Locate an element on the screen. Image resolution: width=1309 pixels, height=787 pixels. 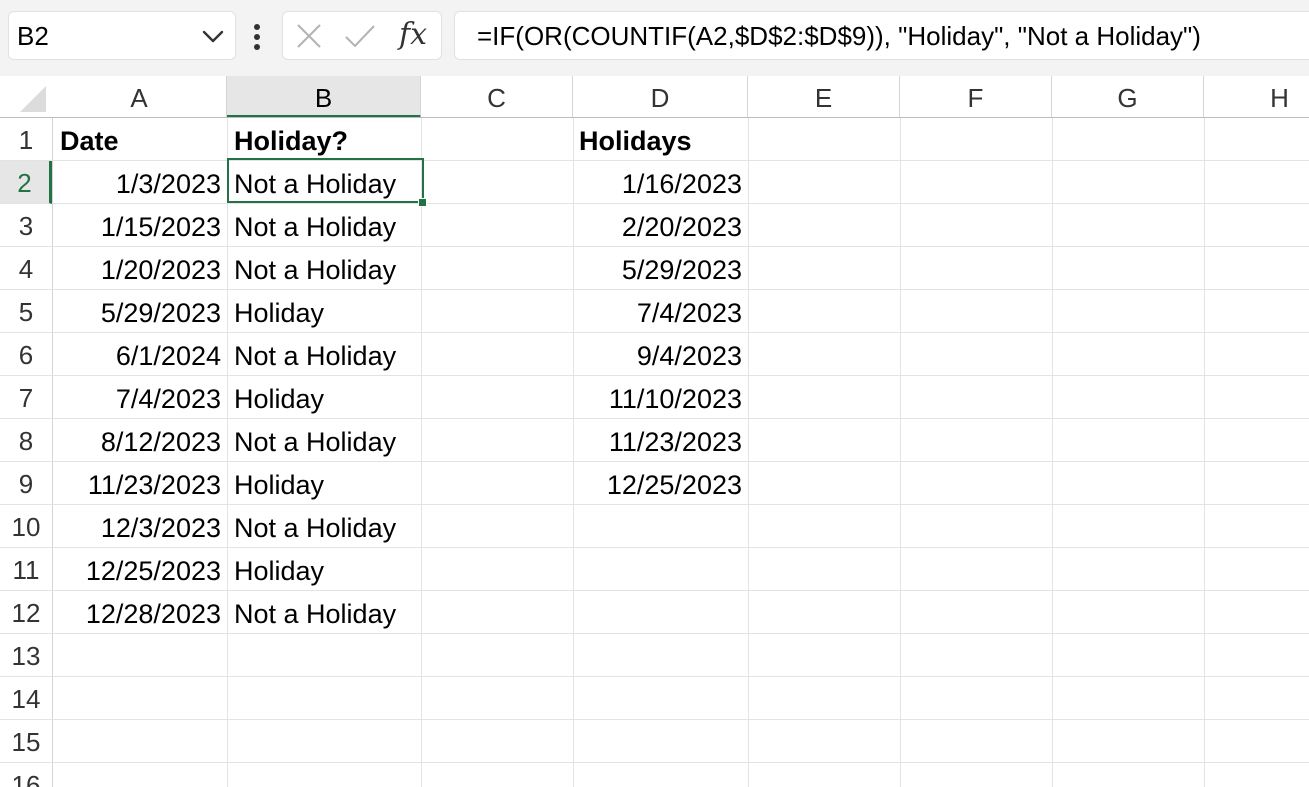
cell-b1: Holiday? is located at coordinates (291, 139).